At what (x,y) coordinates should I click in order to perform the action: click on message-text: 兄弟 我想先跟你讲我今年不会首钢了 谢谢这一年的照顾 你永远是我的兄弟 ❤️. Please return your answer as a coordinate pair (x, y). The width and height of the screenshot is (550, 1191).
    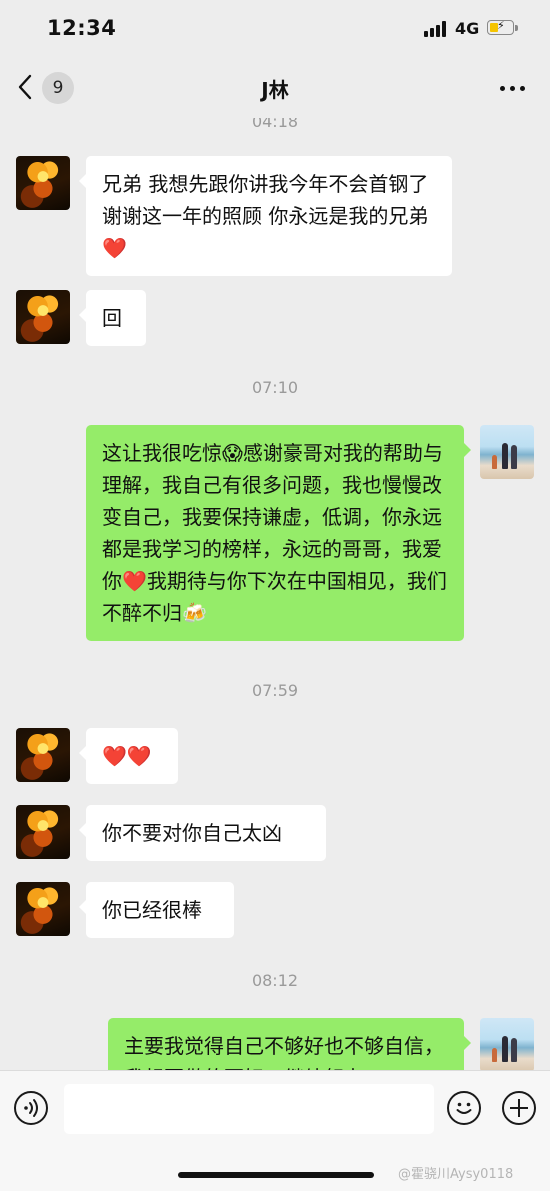
    Looking at the image, I should click on (268, 216).